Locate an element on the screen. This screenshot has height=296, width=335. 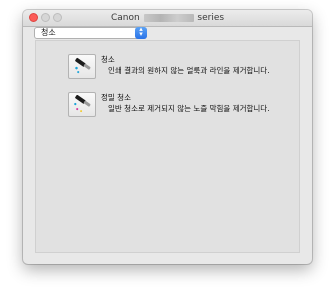
deep-cleaning-description: 일반 청소로 제거되지 않는 노즐 막힘을 제거합니다. is located at coordinates (189, 108).